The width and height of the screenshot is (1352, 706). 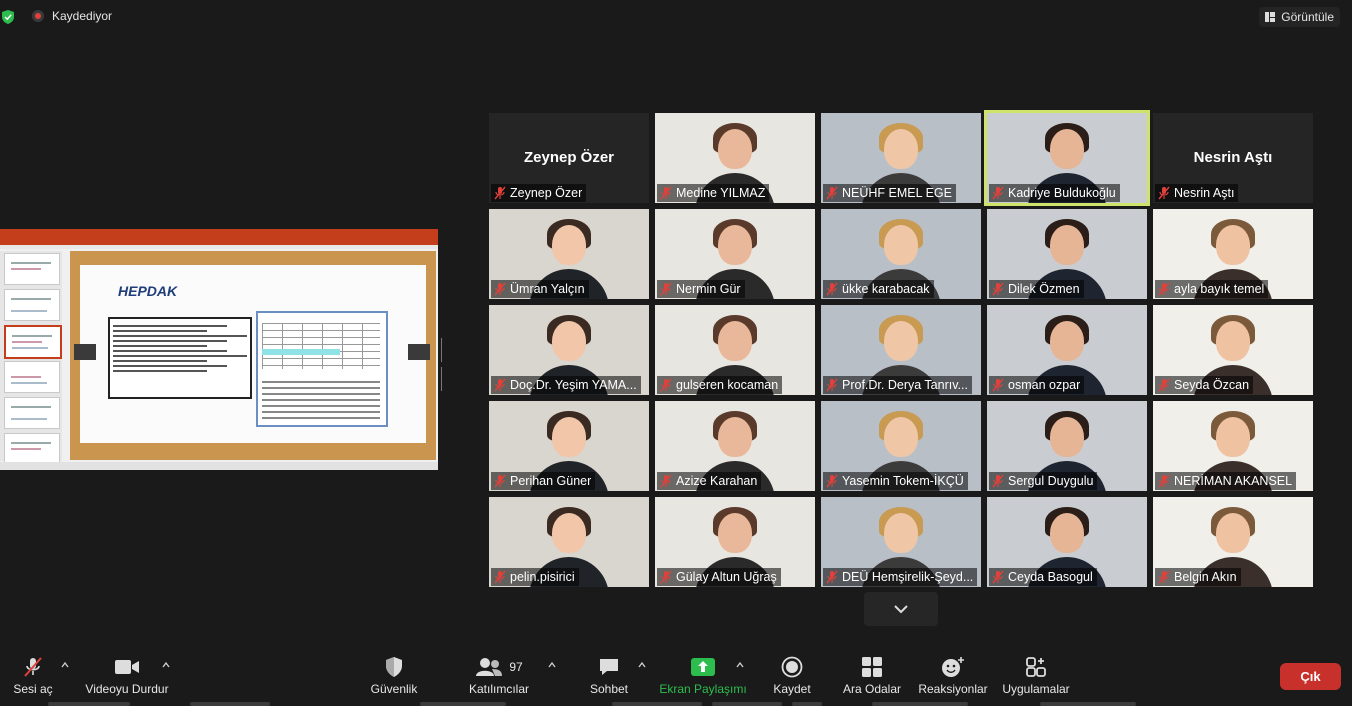 I want to click on participant-tile: Medine YILMAZ, so click(x=735, y=158).